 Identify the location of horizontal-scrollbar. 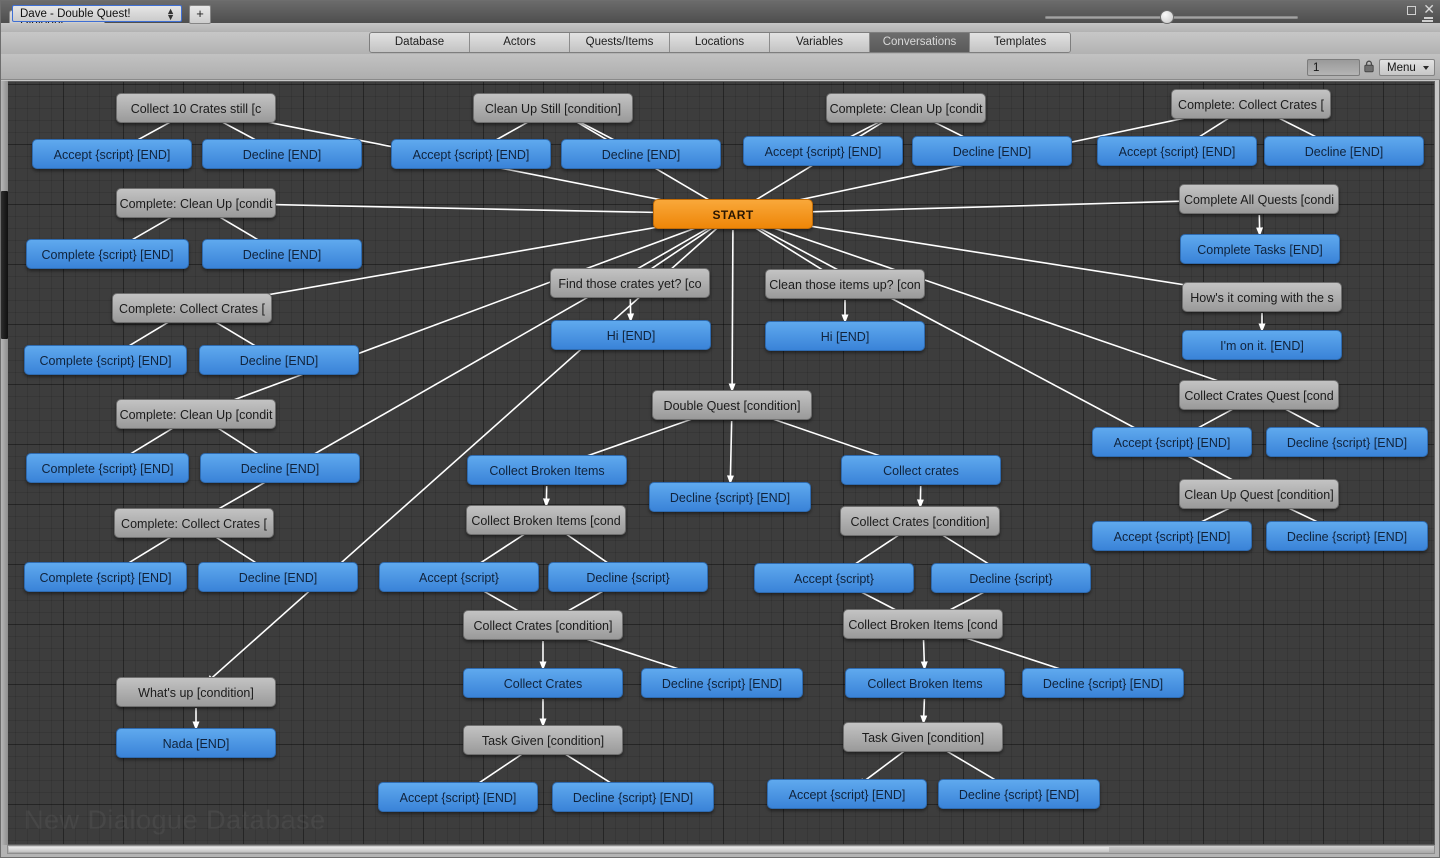
(721, 849).